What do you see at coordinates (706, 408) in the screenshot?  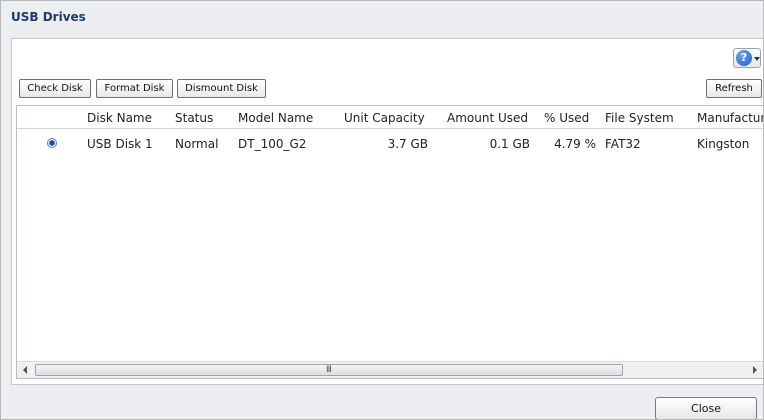 I see `close-button: Close` at bounding box center [706, 408].